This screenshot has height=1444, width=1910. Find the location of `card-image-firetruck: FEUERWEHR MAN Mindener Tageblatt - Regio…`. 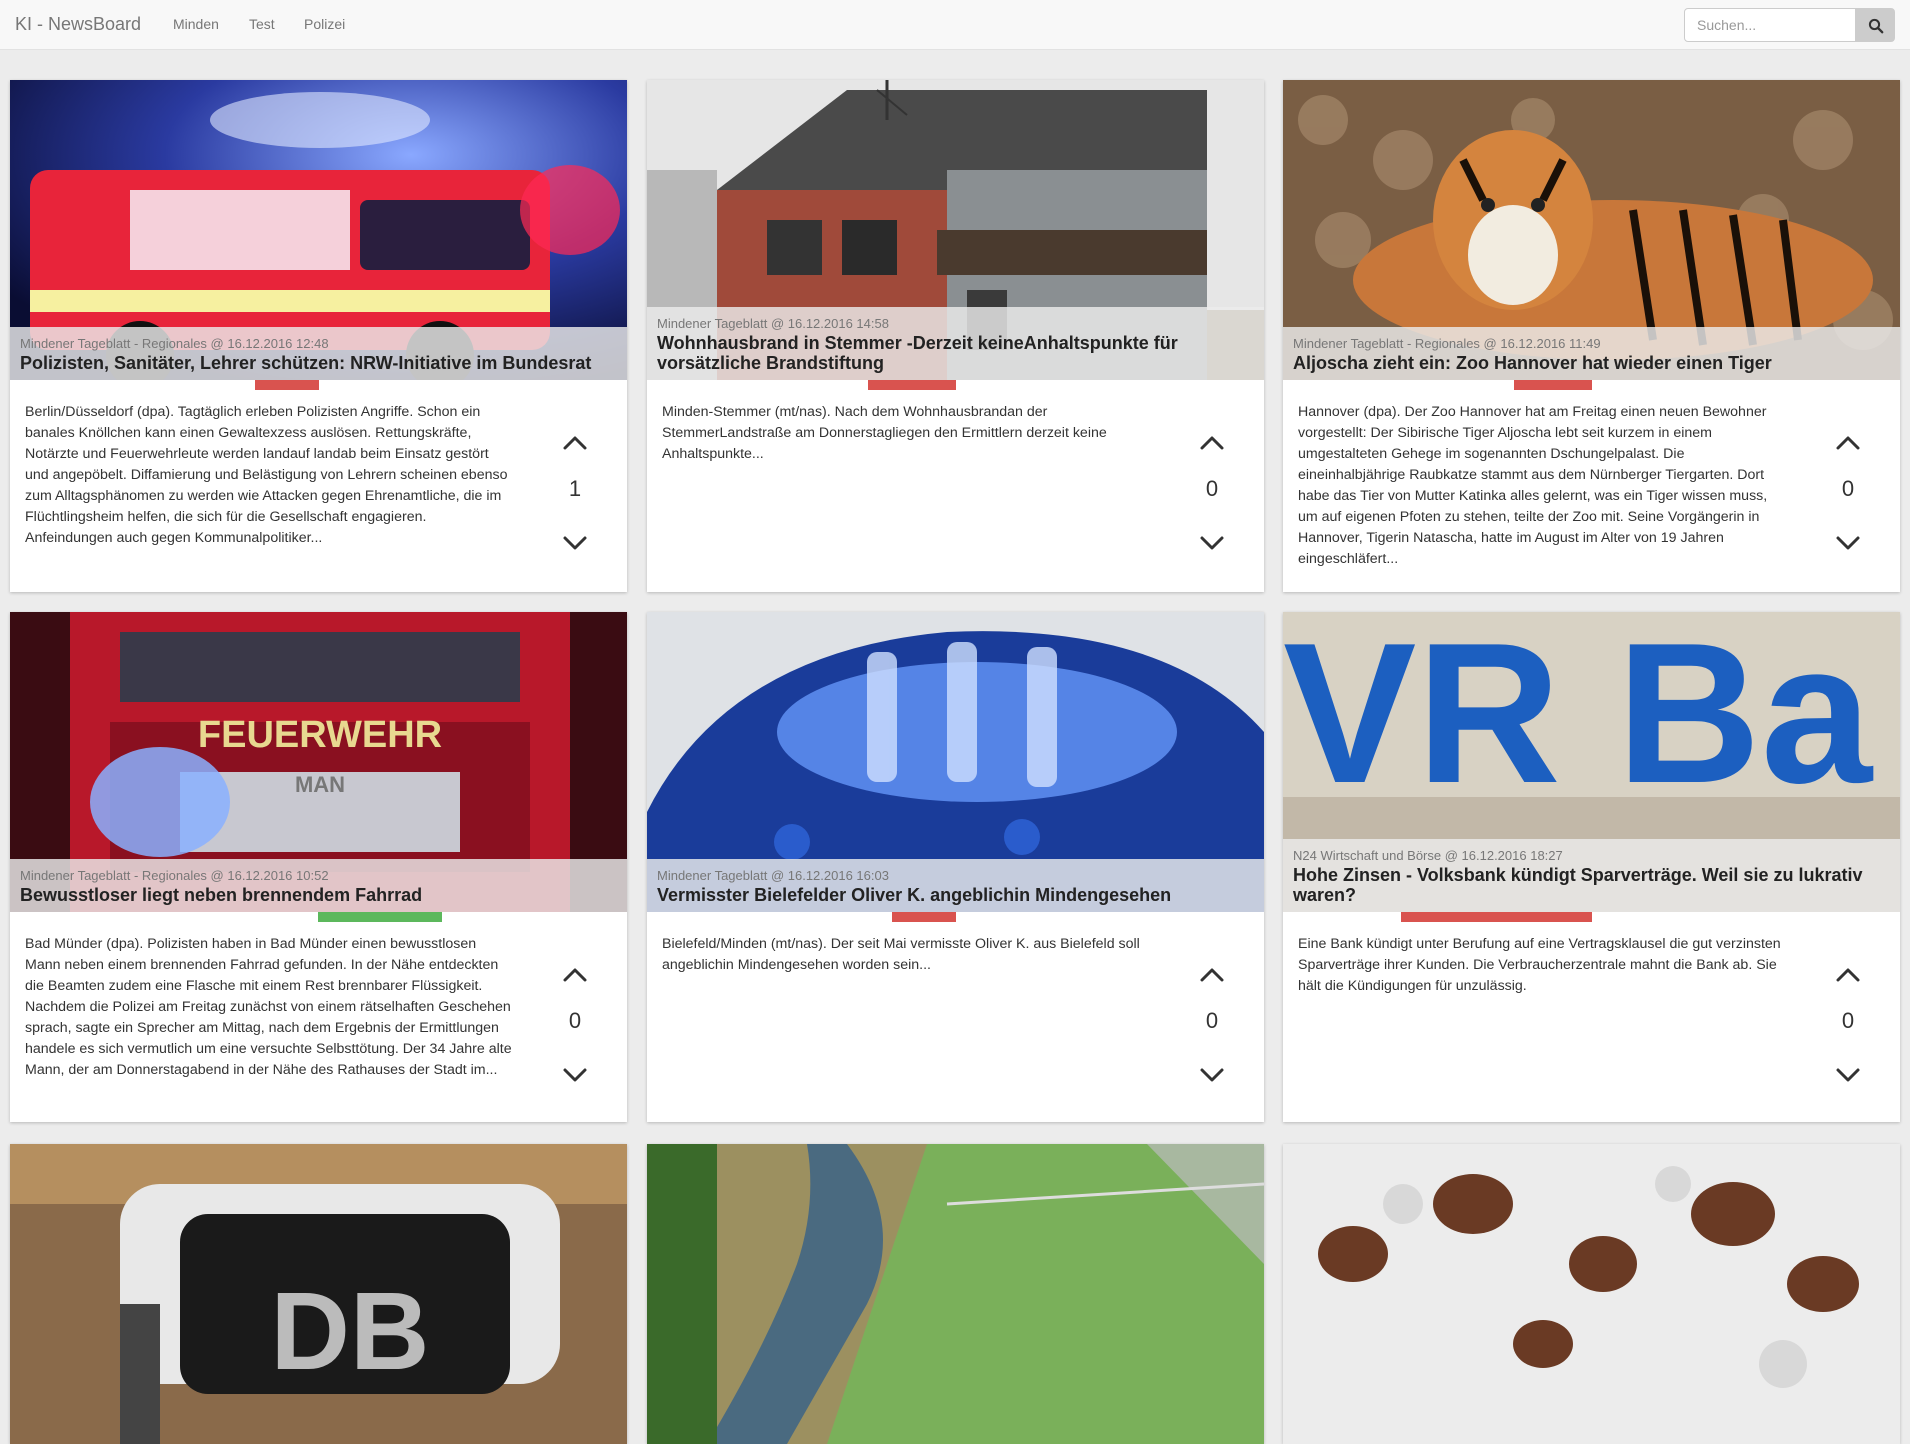

card-image-firetruck: FEUERWEHR MAN Mindener Tageblatt - Regio… is located at coordinates (318, 762).